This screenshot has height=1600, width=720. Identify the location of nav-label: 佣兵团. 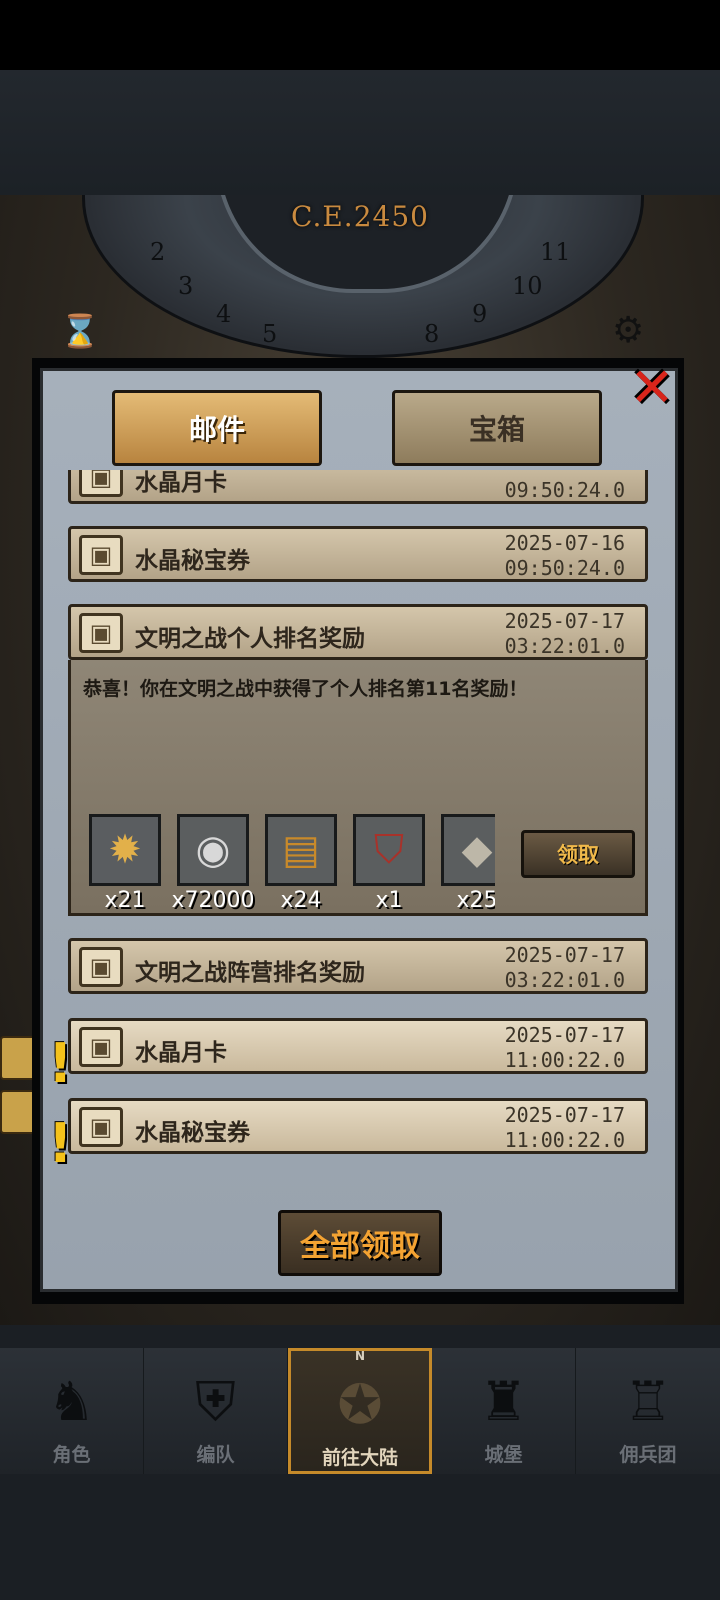
(648, 1455).